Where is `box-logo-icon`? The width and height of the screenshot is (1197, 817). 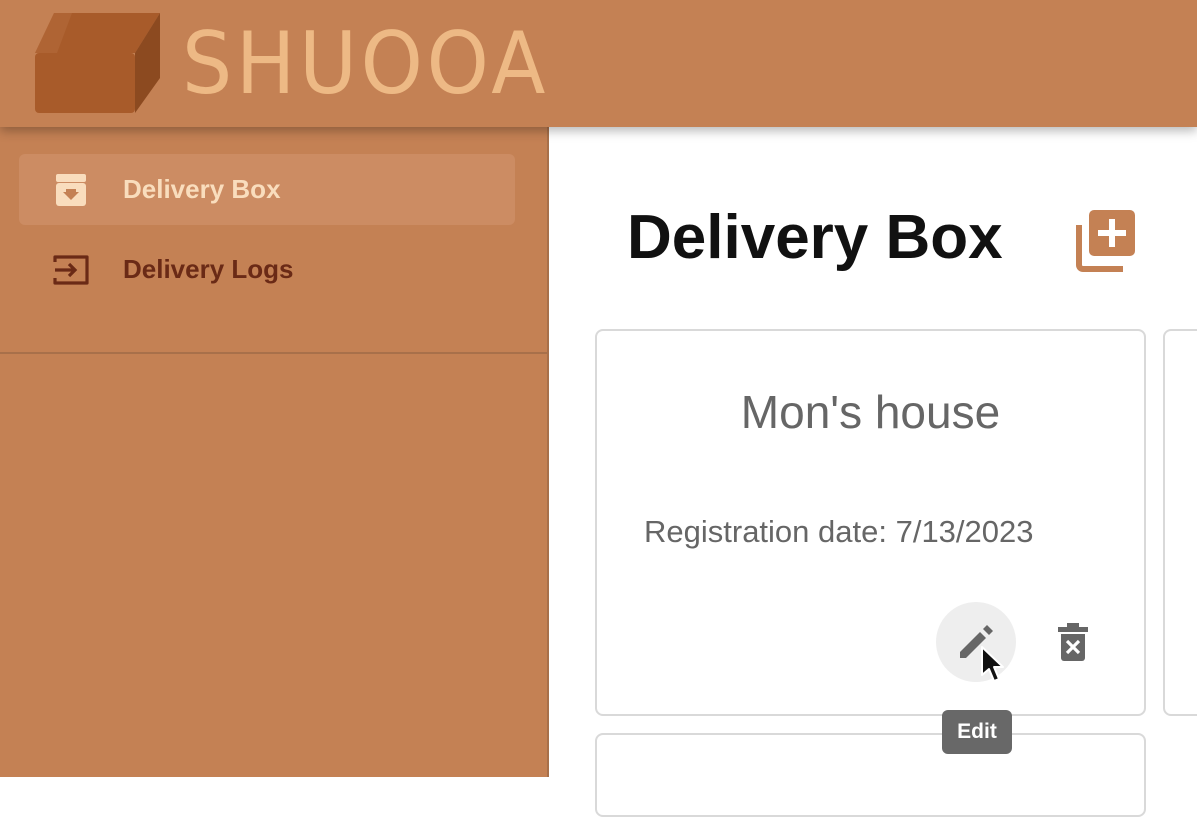
box-logo-icon is located at coordinates (97, 63).